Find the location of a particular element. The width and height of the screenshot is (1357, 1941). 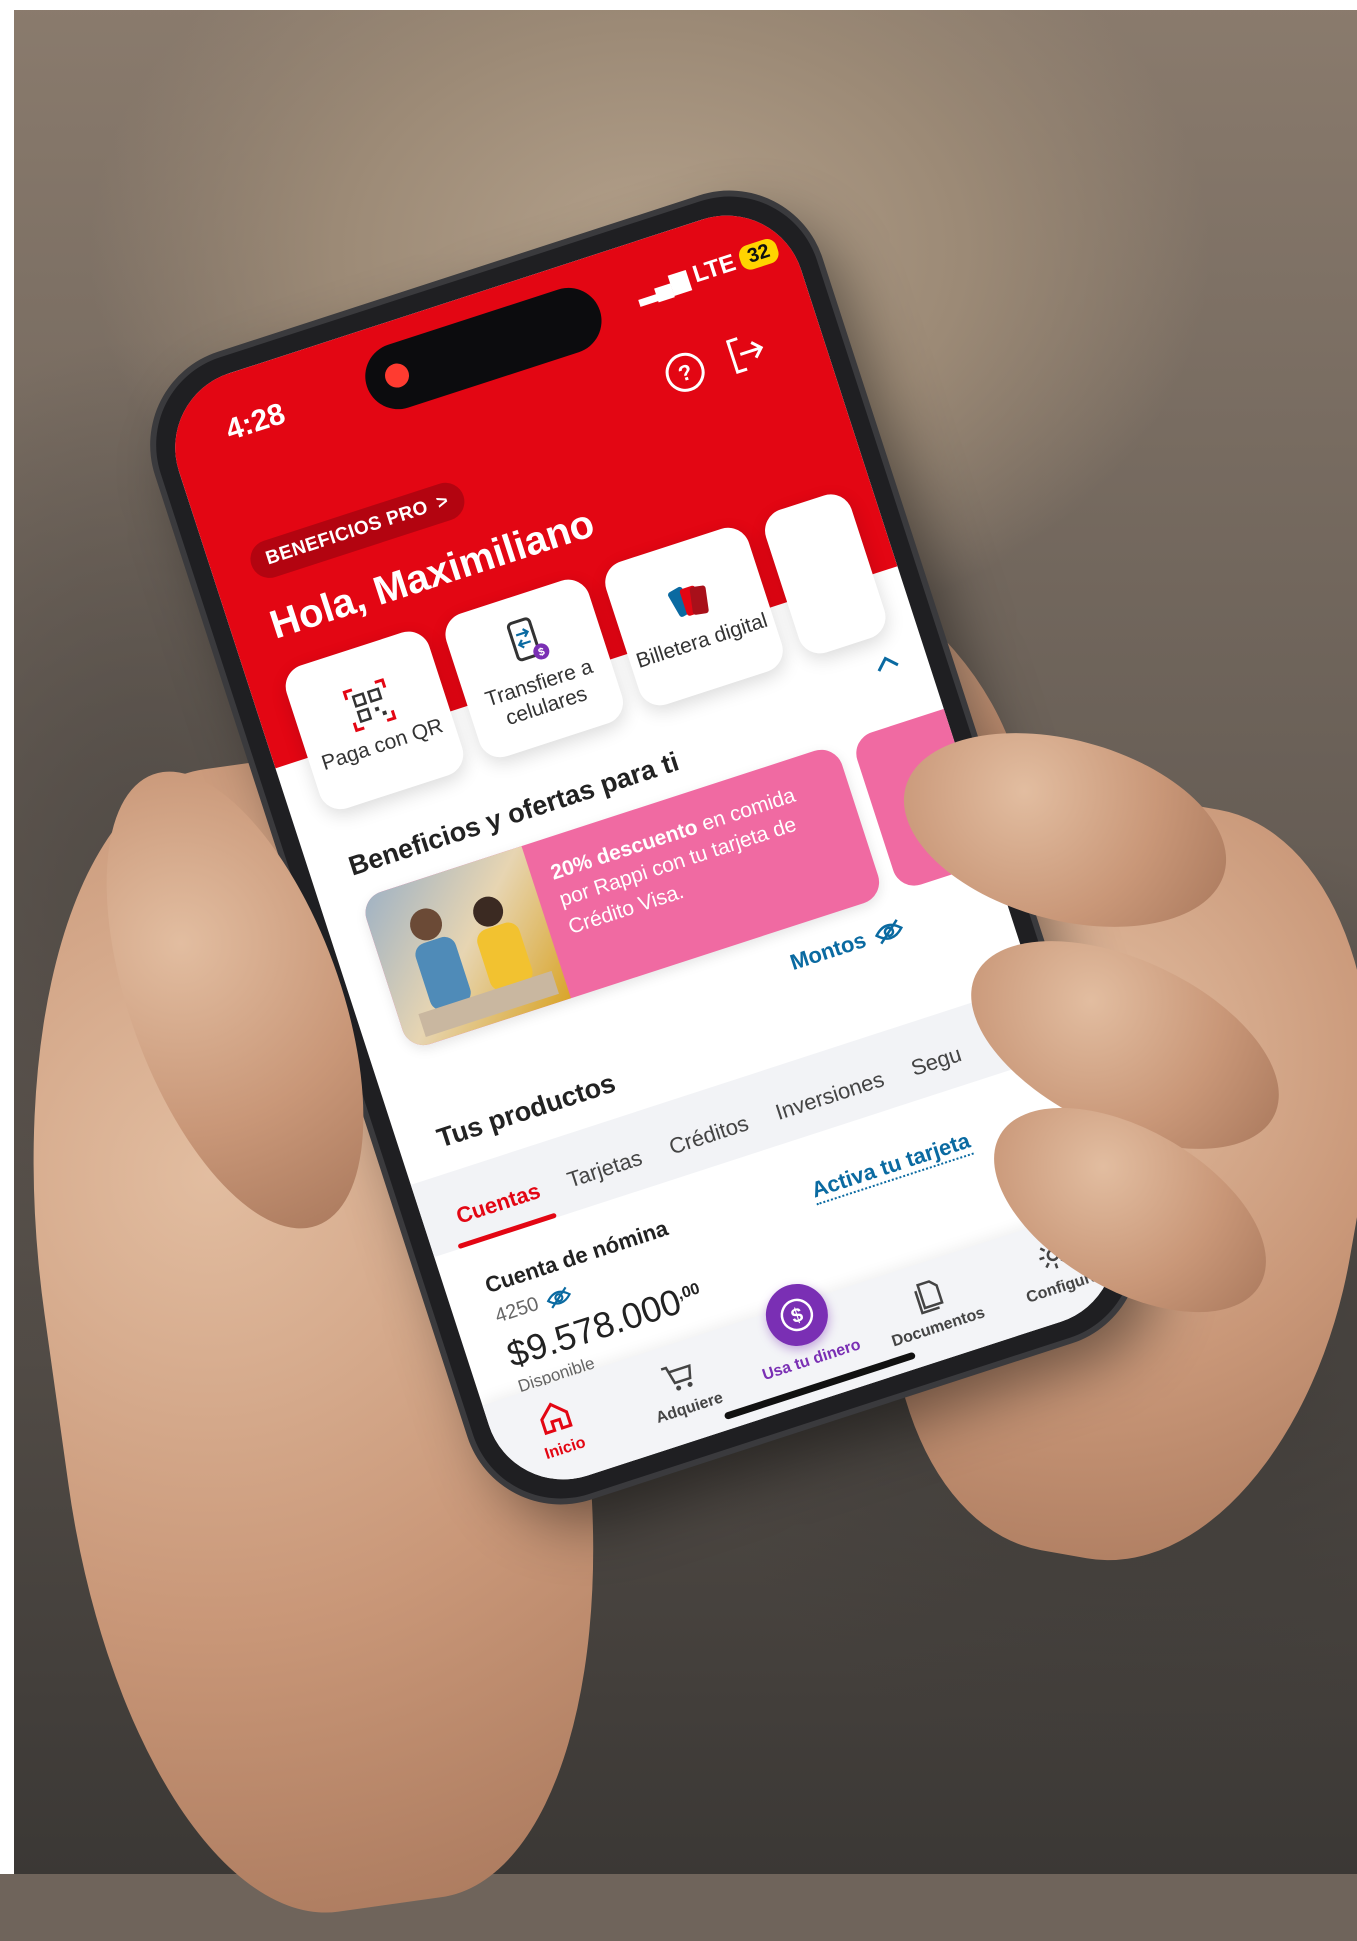

nav-label: Adquiere is located at coordinates (690, 1408).